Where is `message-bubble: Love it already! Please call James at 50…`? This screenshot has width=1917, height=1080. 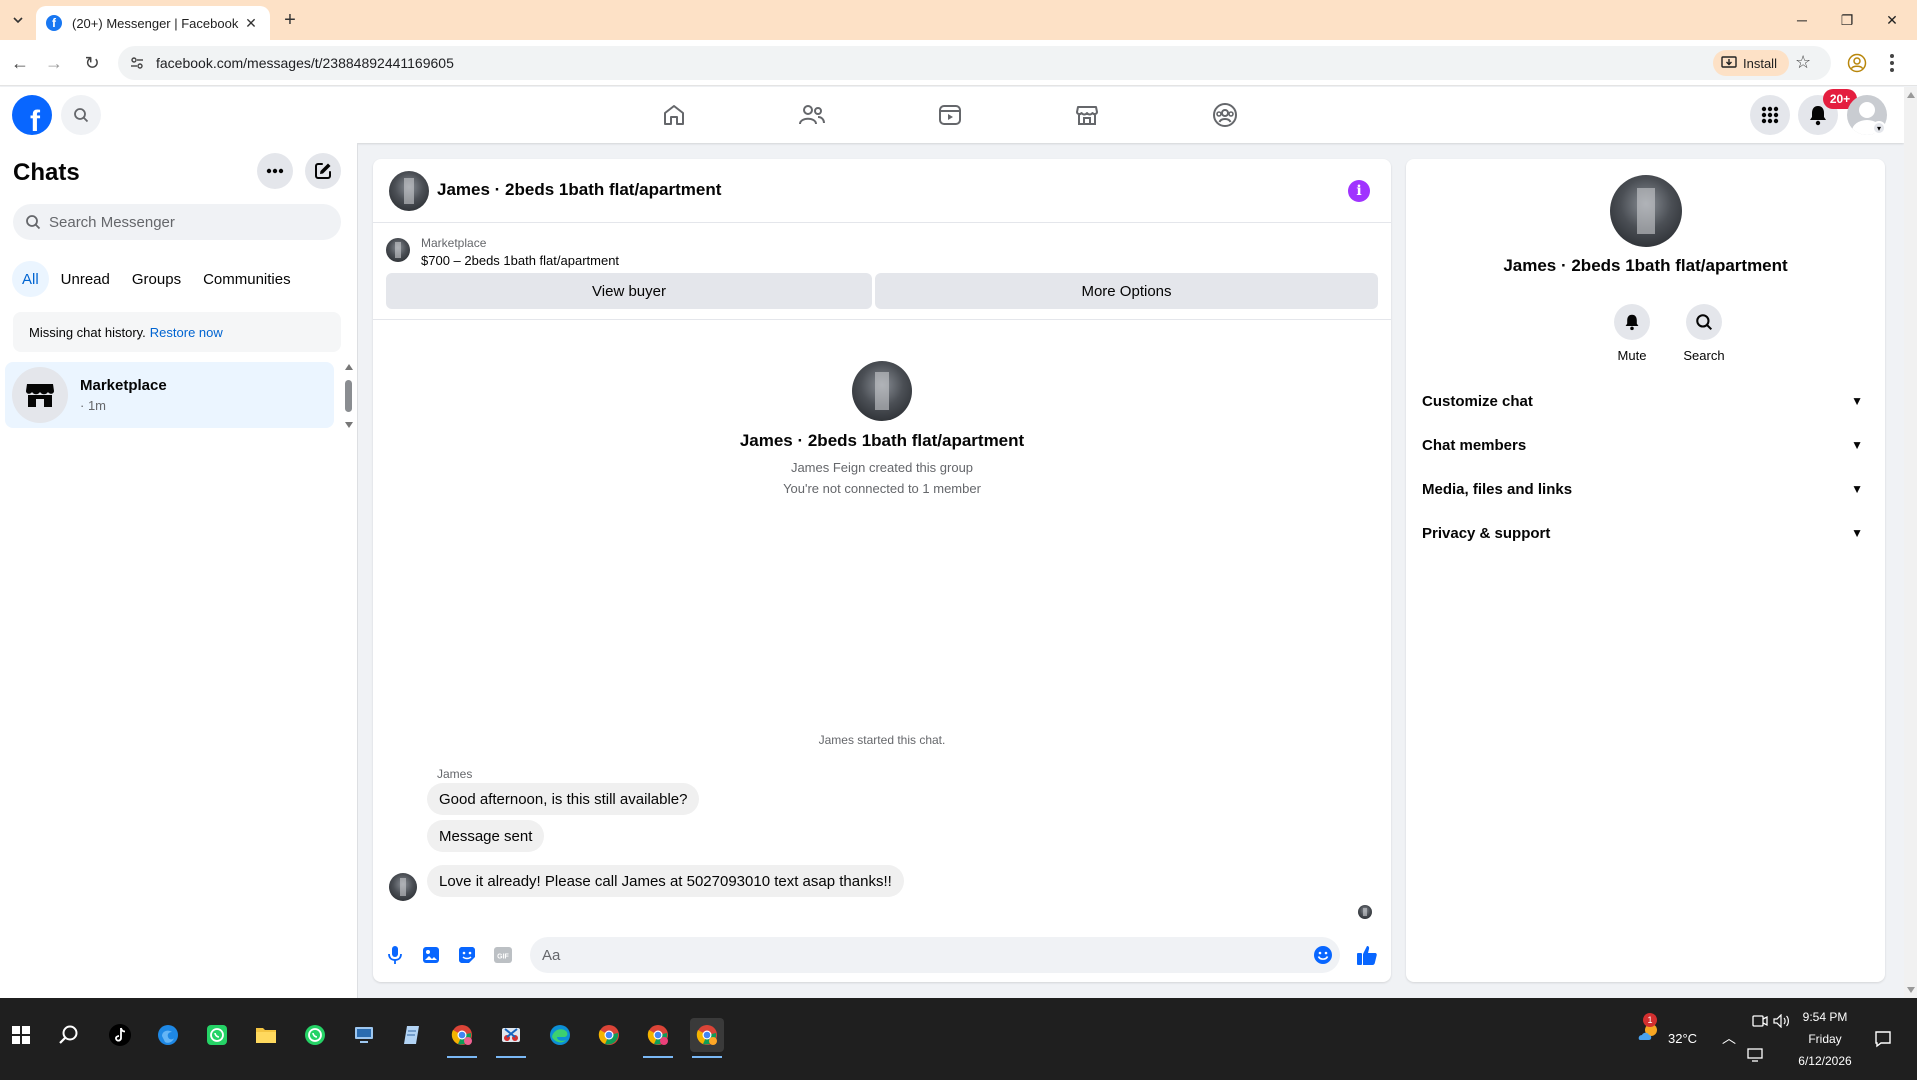
message-bubble: Love it already! Please call James at 50… is located at coordinates (665, 881).